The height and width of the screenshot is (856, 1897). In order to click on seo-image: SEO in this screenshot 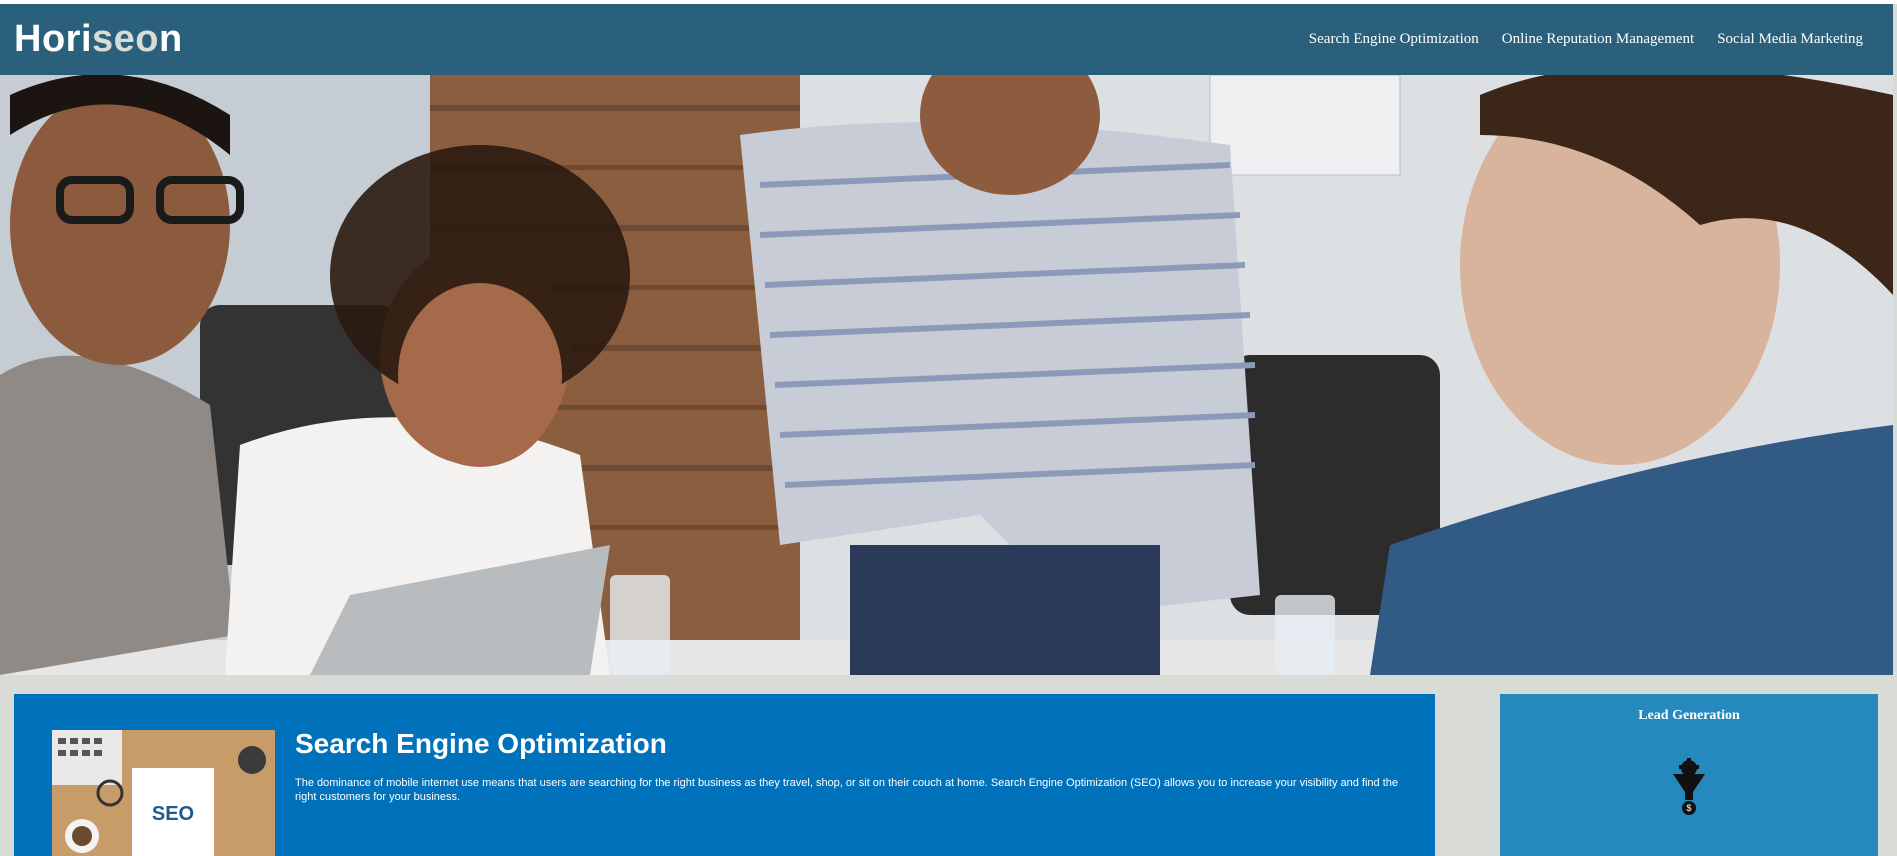, I will do `click(163, 793)`.